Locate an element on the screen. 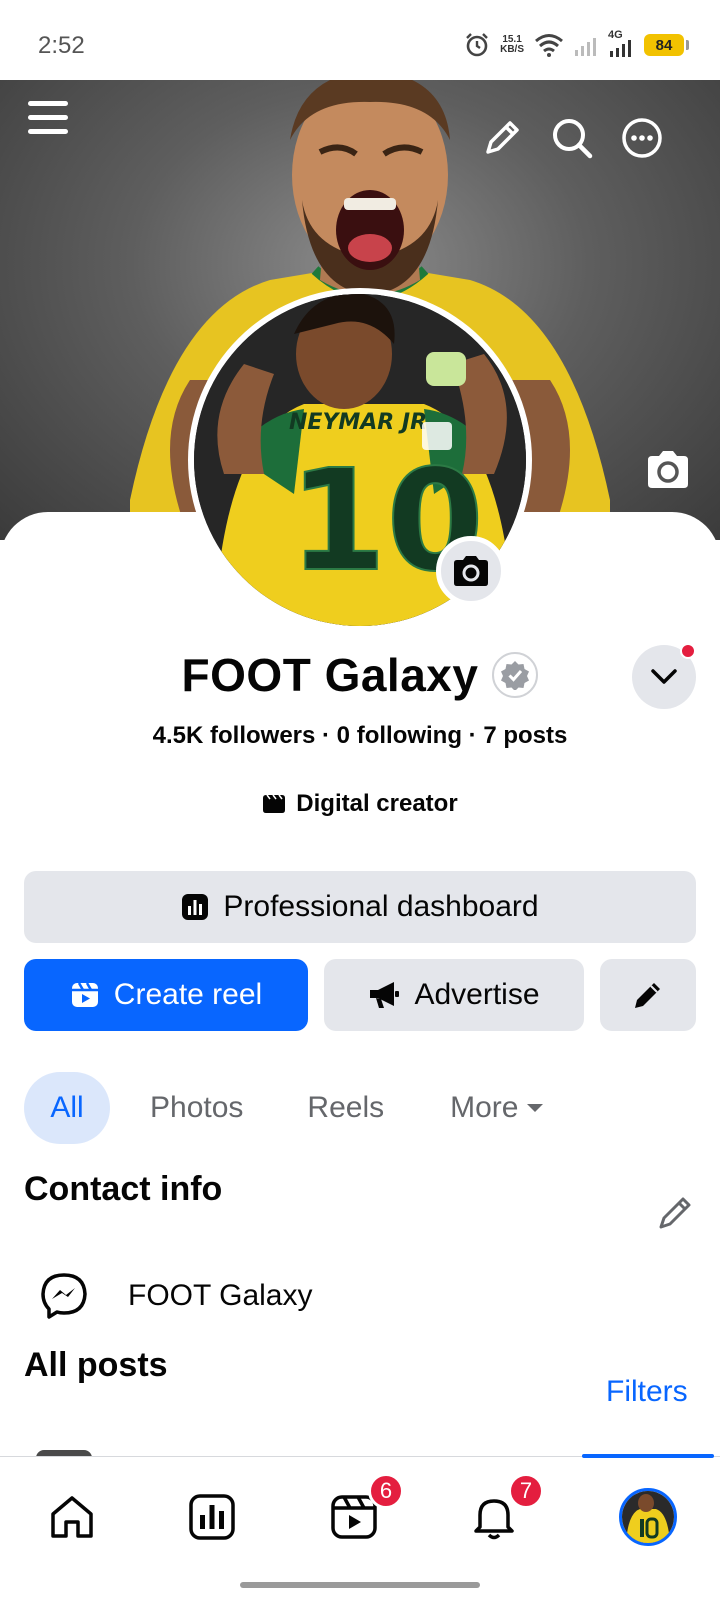 The width and height of the screenshot is (720, 1600). tab-more: More is located at coordinates (497, 1108).